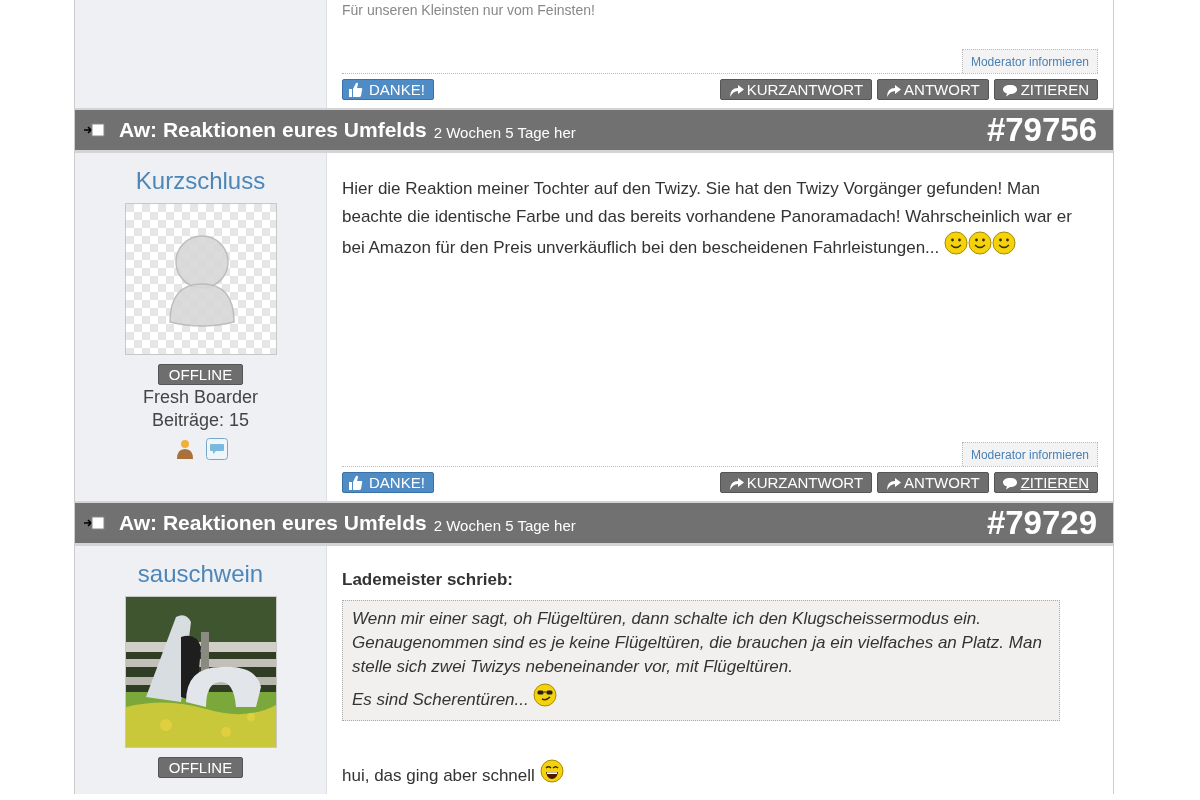 The width and height of the screenshot is (1200, 800). I want to click on default-avatar-icon, so click(200, 279).